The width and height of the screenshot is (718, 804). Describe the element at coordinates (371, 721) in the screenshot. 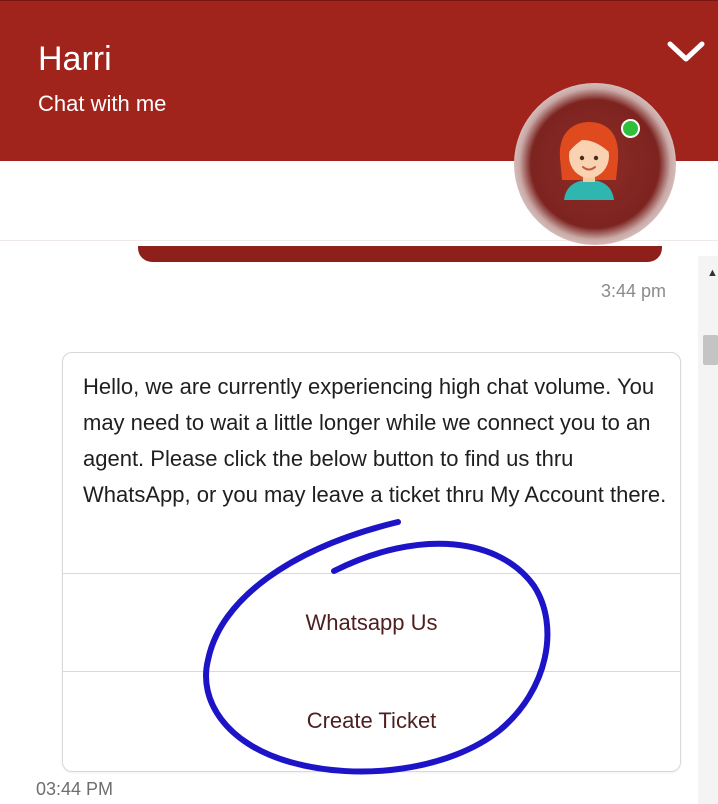

I see `create-ticket-button: Create Ticket` at that location.